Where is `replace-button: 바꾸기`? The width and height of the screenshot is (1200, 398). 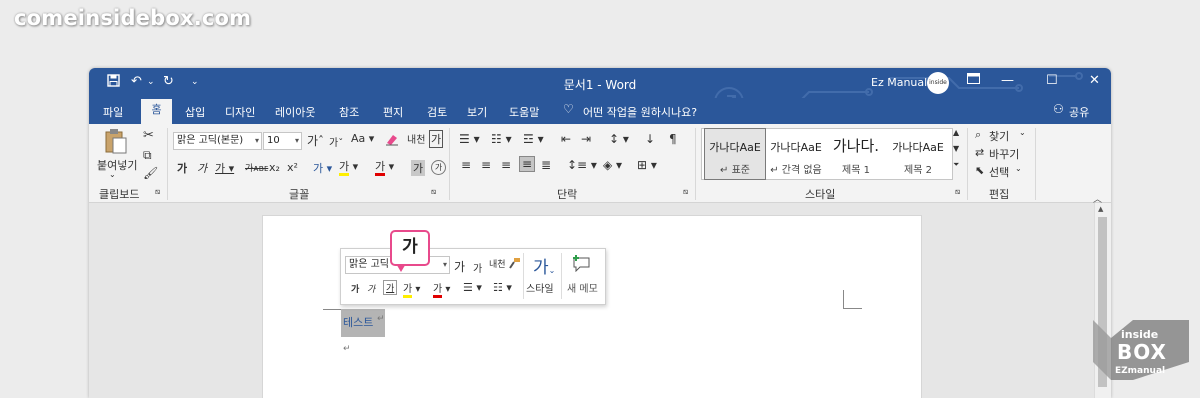
replace-button: 바꾸기 is located at coordinates (1004, 154).